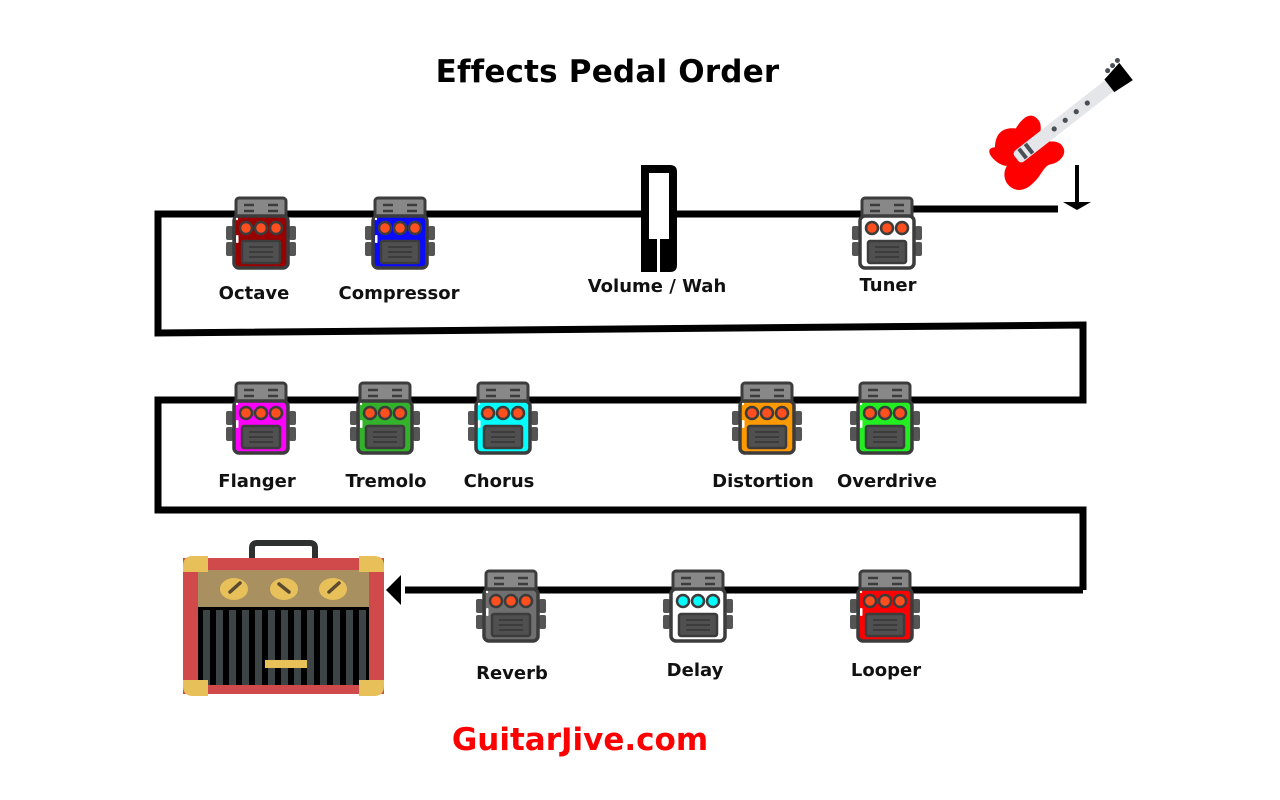 This screenshot has width=1280, height=800. I want to click on pedal-flanger-icon, so click(261, 418).